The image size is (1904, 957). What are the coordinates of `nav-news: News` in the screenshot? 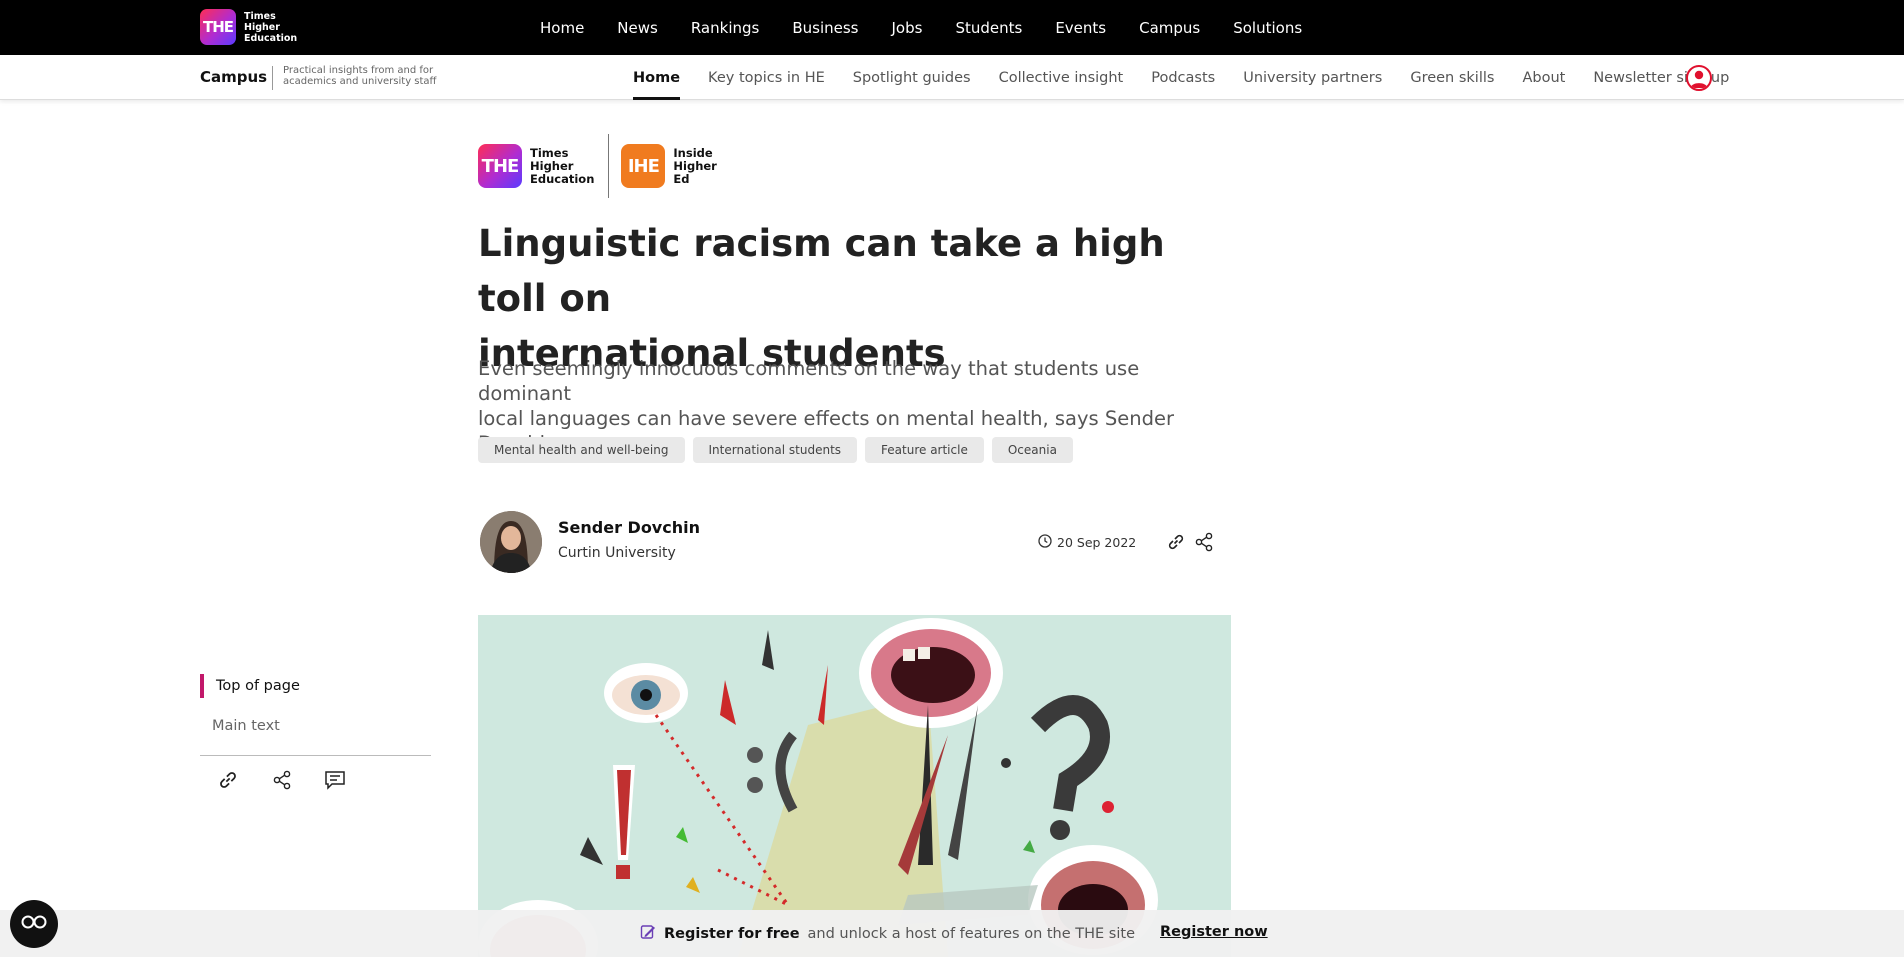 It's located at (637, 28).